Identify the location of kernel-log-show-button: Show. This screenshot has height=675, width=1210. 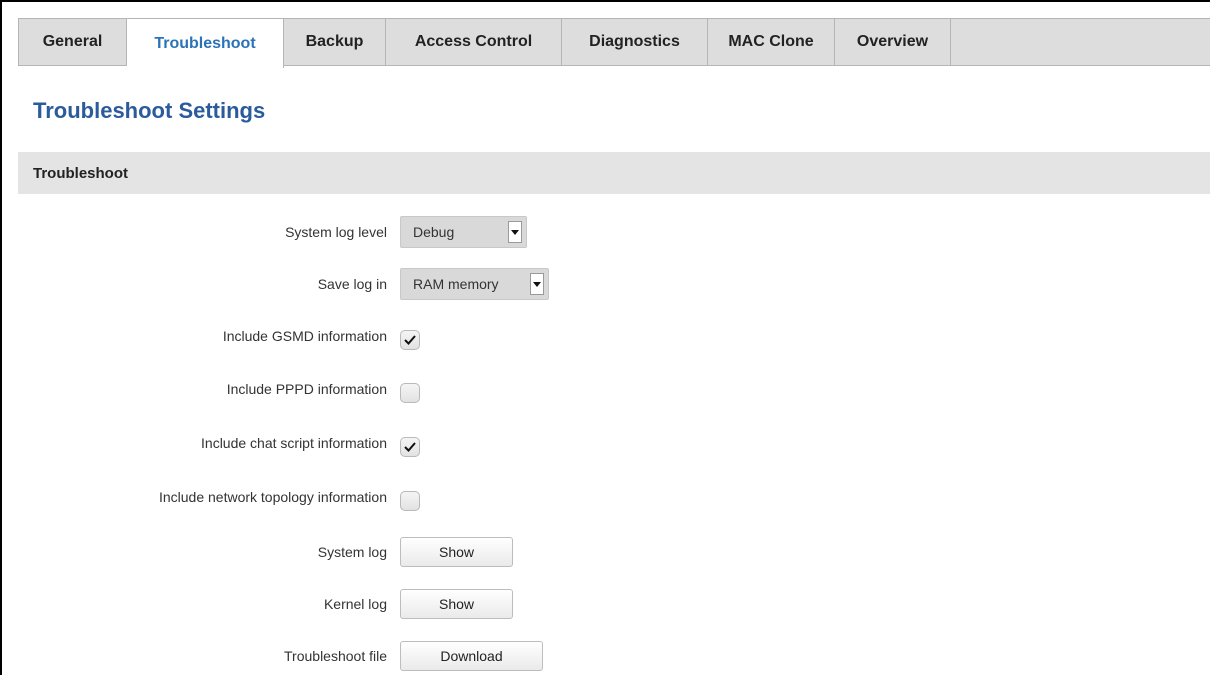
(456, 604).